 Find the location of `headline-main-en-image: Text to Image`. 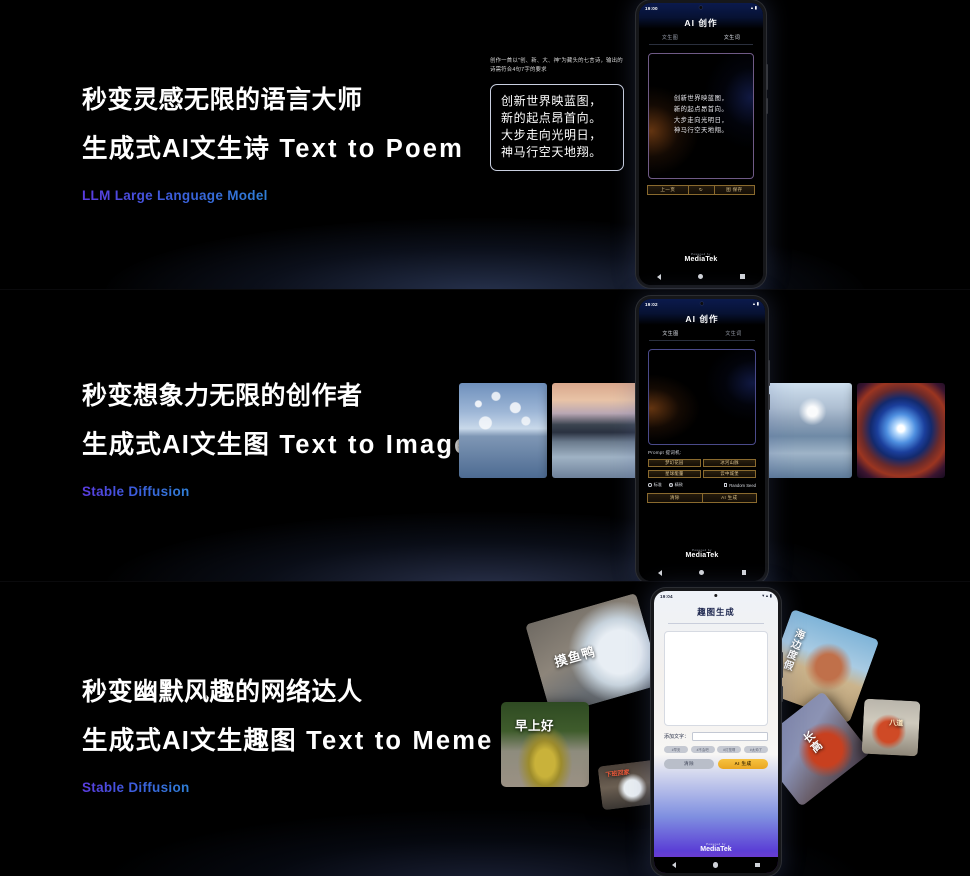

headline-main-en-image: Text to Image is located at coordinates (375, 445).